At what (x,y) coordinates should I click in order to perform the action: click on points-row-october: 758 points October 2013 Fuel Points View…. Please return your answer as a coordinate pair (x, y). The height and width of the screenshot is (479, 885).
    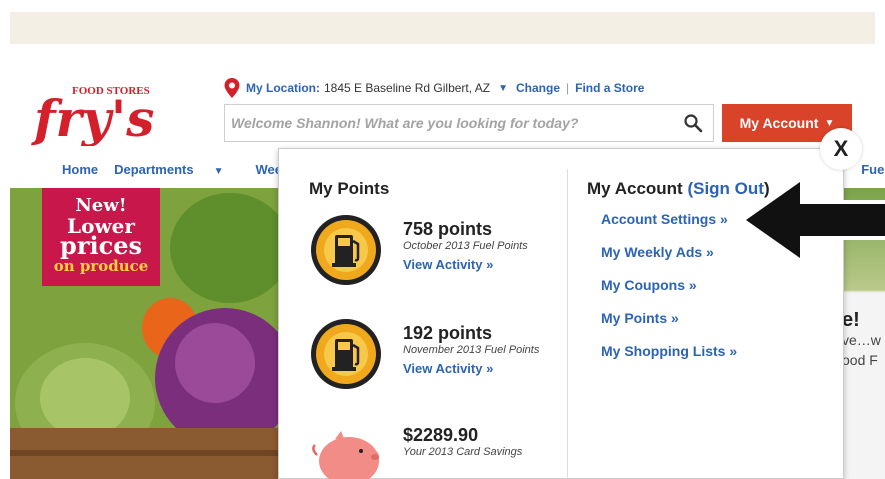
    Looking at the image, I should click on (439, 252).